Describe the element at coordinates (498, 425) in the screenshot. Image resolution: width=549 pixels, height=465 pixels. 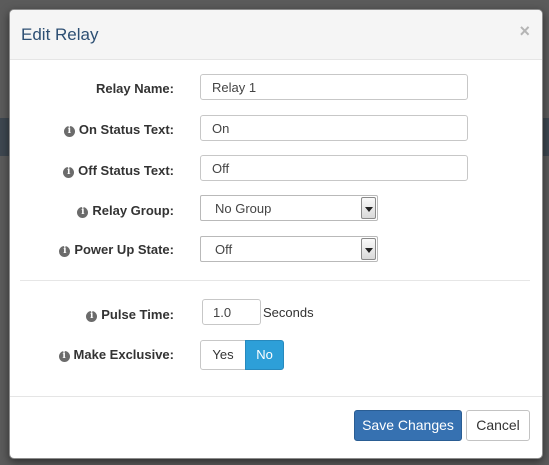
I see `cancel-button: Cancel` at that location.